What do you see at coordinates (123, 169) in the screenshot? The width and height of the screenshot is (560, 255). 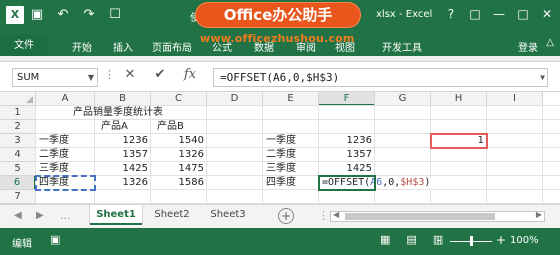 I see `product-a-value: 1425` at bounding box center [123, 169].